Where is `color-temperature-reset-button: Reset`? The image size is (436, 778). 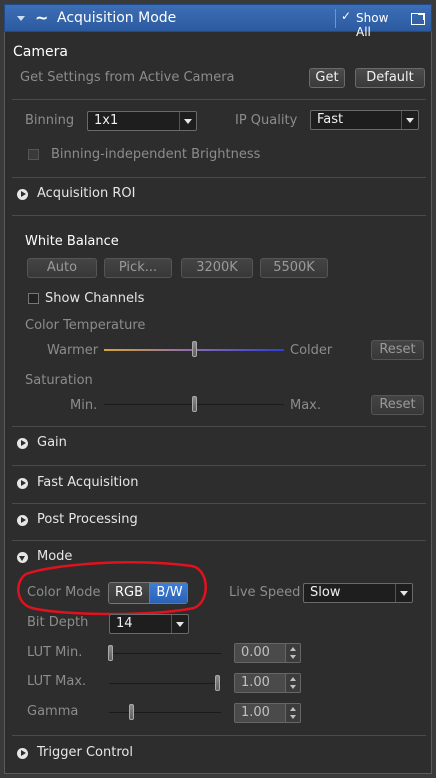 color-temperature-reset-button: Reset is located at coordinates (397, 350).